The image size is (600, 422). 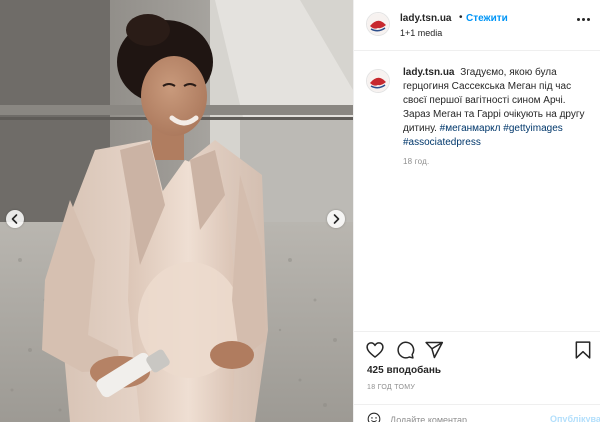 I want to click on chevron-left-icon, so click(x=14, y=219).